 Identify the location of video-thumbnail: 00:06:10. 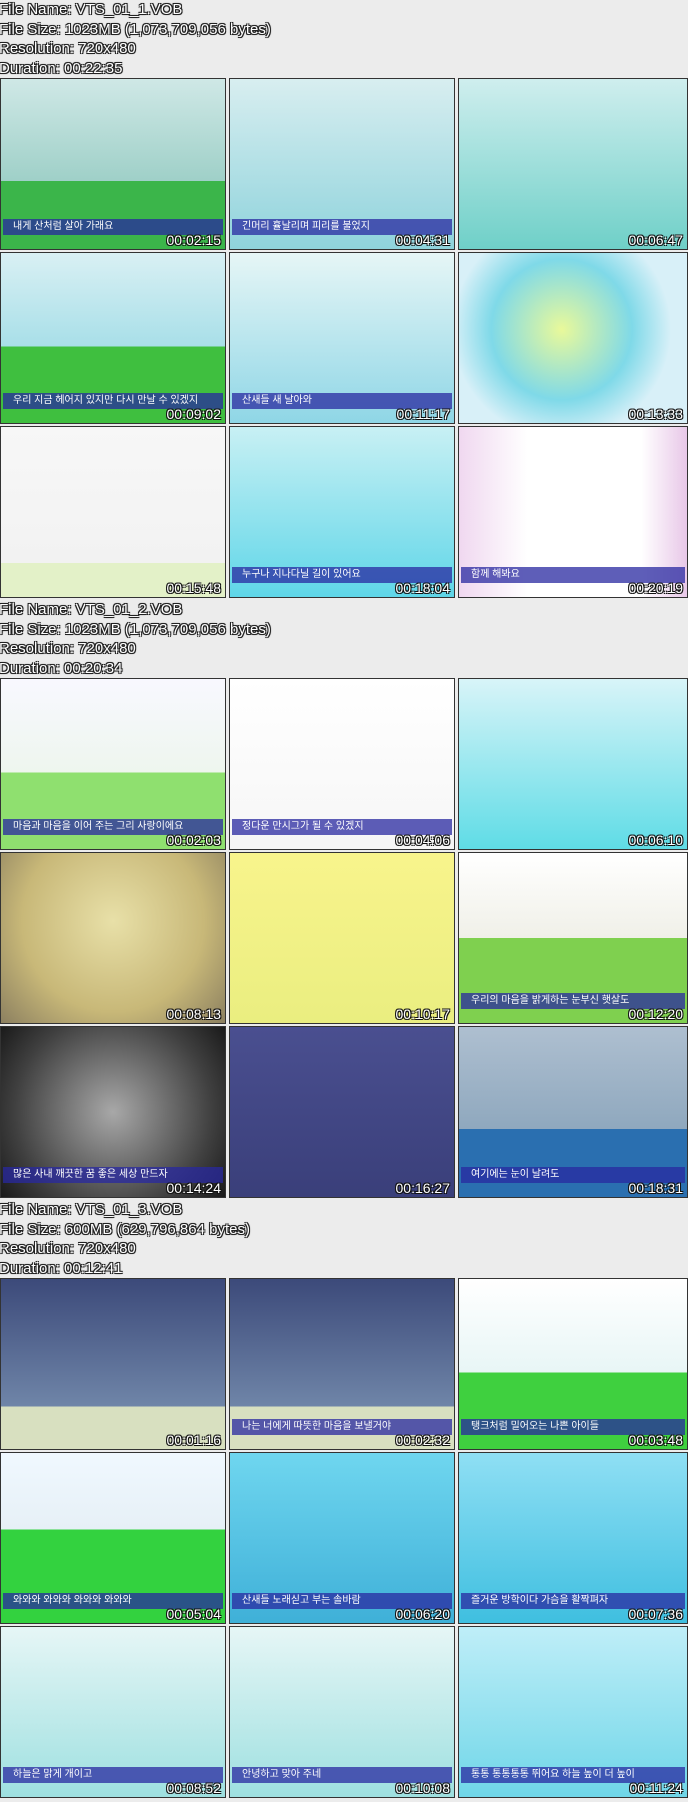
(573, 764).